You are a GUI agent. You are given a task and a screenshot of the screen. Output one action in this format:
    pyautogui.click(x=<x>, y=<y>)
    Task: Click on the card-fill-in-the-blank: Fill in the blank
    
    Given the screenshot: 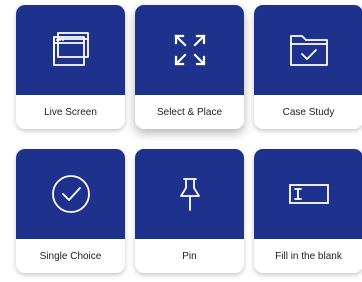 What is the action you would take?
    pyautogui.click(x=308, y=211)
    